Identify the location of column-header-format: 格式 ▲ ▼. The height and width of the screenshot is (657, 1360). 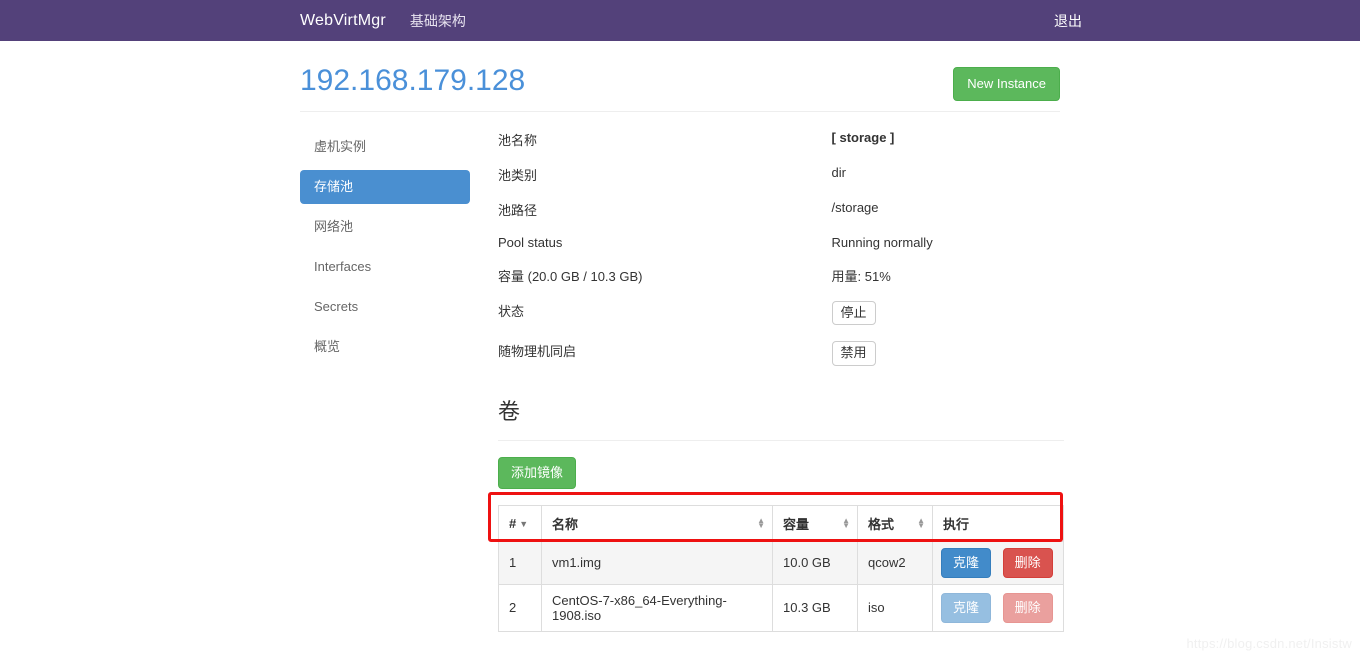
(895, 523).